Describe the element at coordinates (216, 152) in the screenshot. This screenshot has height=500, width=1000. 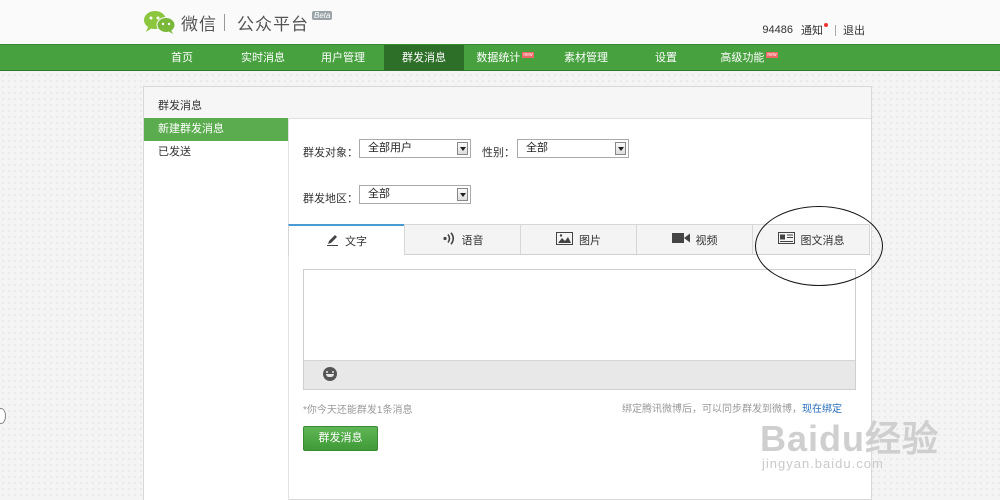
I see `sidebar-item-sent: 已发送` at that location.